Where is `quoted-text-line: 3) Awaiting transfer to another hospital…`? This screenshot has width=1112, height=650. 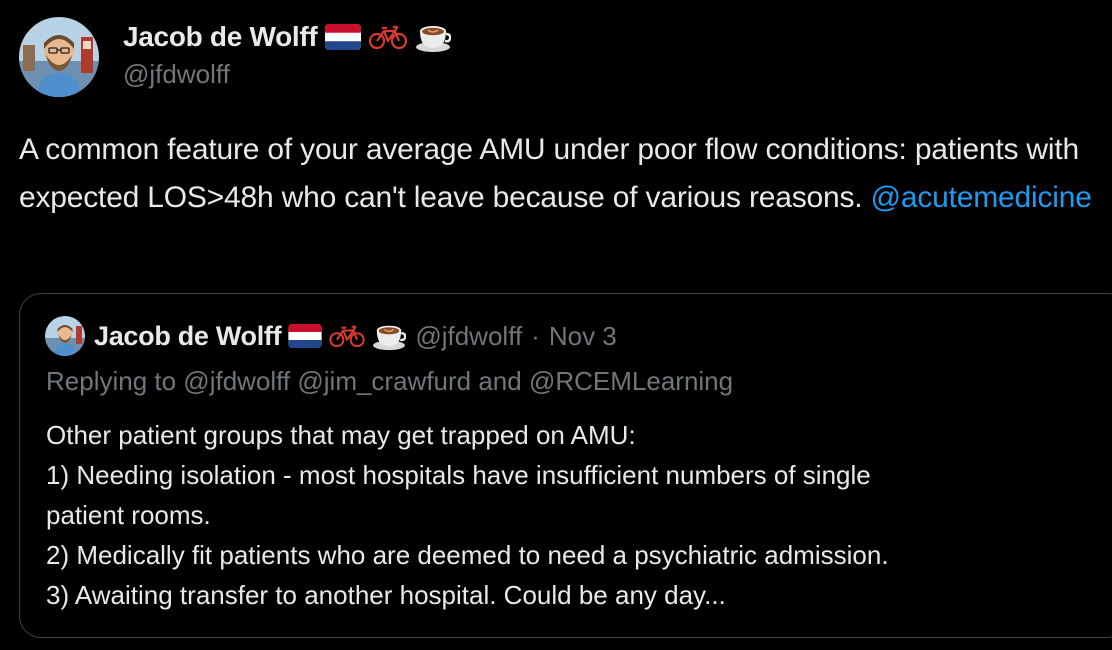 quoted-text-line: 3) Awaiting transfer to another hospital… is located at coordinates (386, 595).